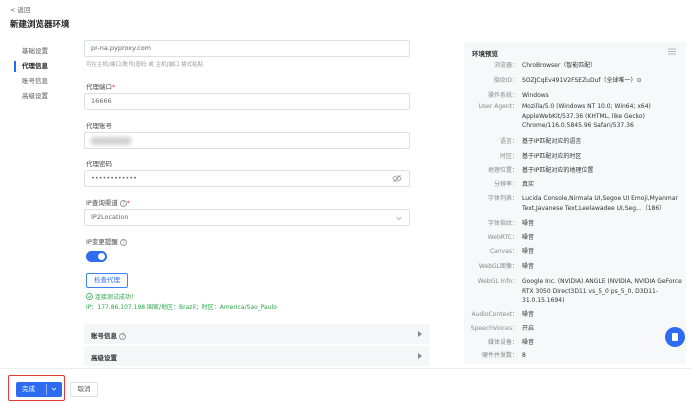 The width and height of the screenshot is (692, 403). Describe the element at coordinates (498, 266) in the screenshot. I see `preview-key: WebGL图像：` at that location.